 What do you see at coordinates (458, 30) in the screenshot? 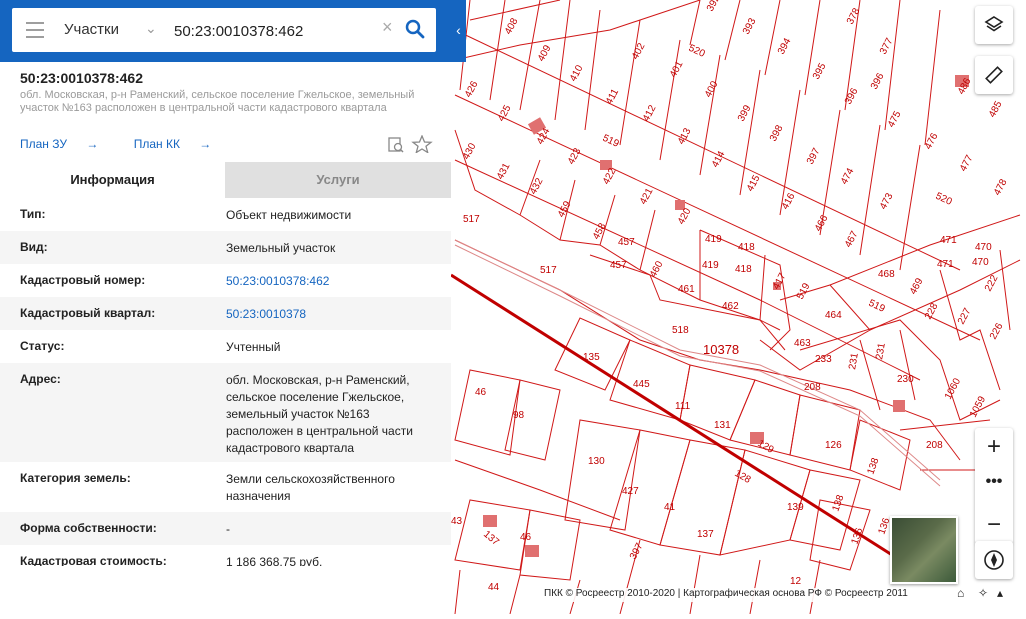
I see `collapse-panel-icon: ‹` at bounding box center [458, 30].